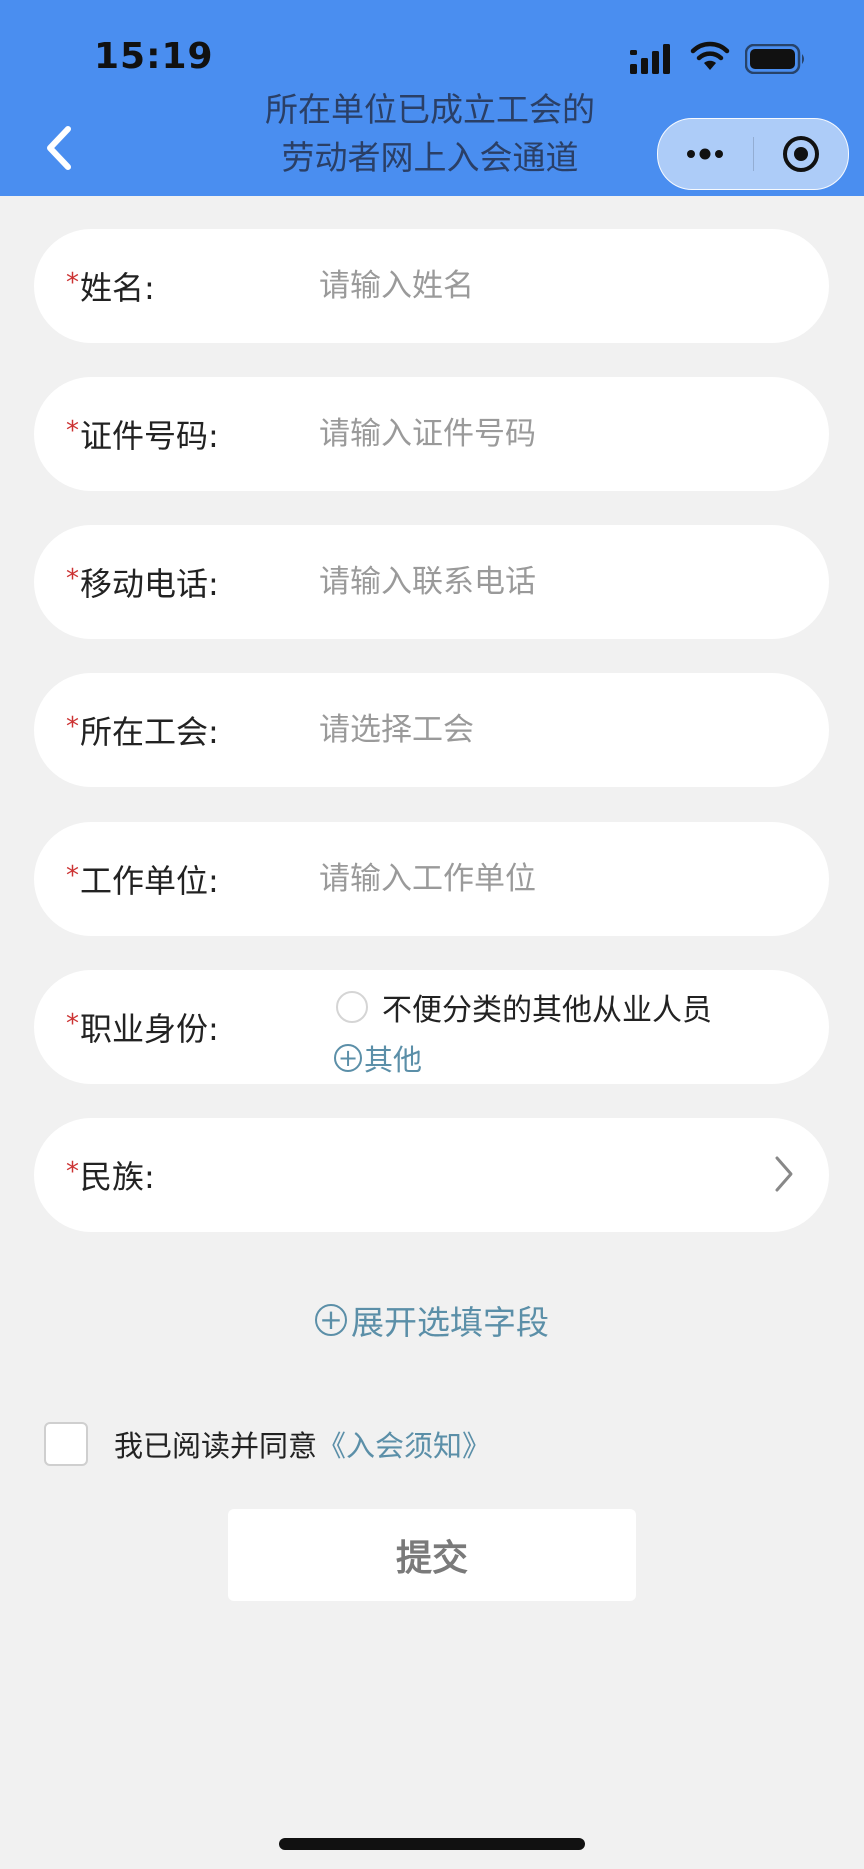  Describe the element at coordinates (154, 56) in the screenshot. I see `status-time: 15:19` at that location.